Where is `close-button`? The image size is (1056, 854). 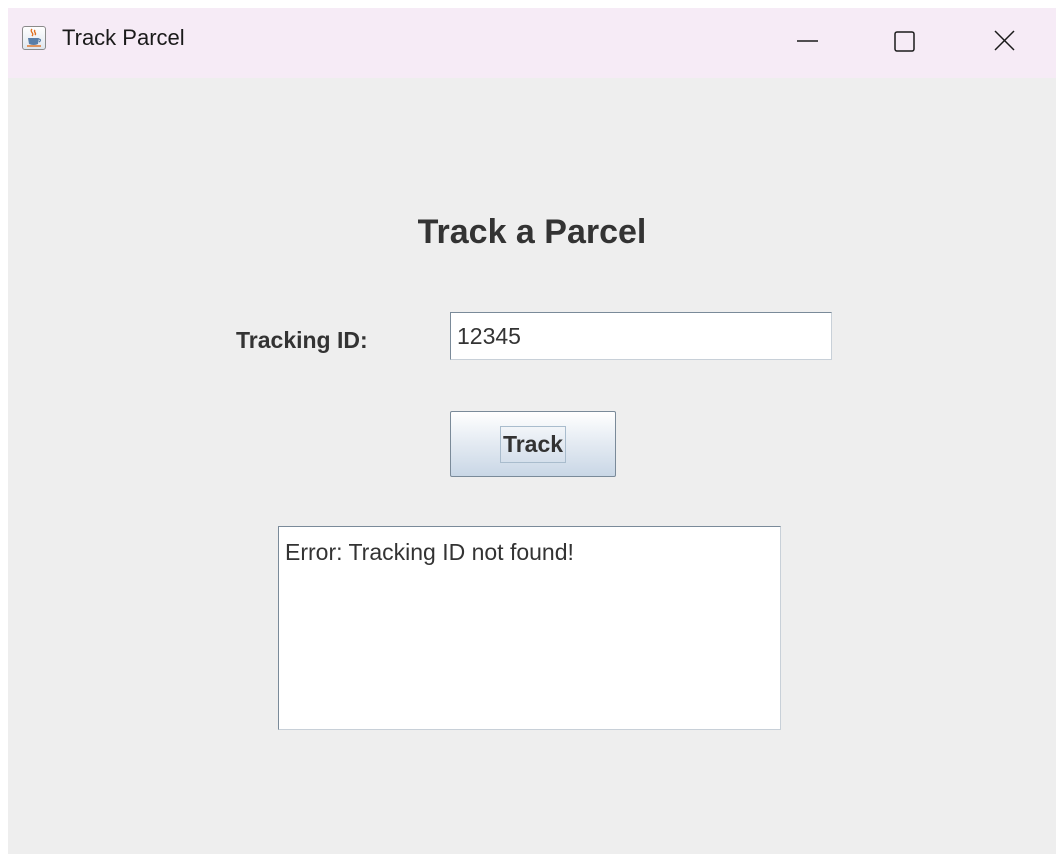 close-button is located at coordinates (1002, 43).